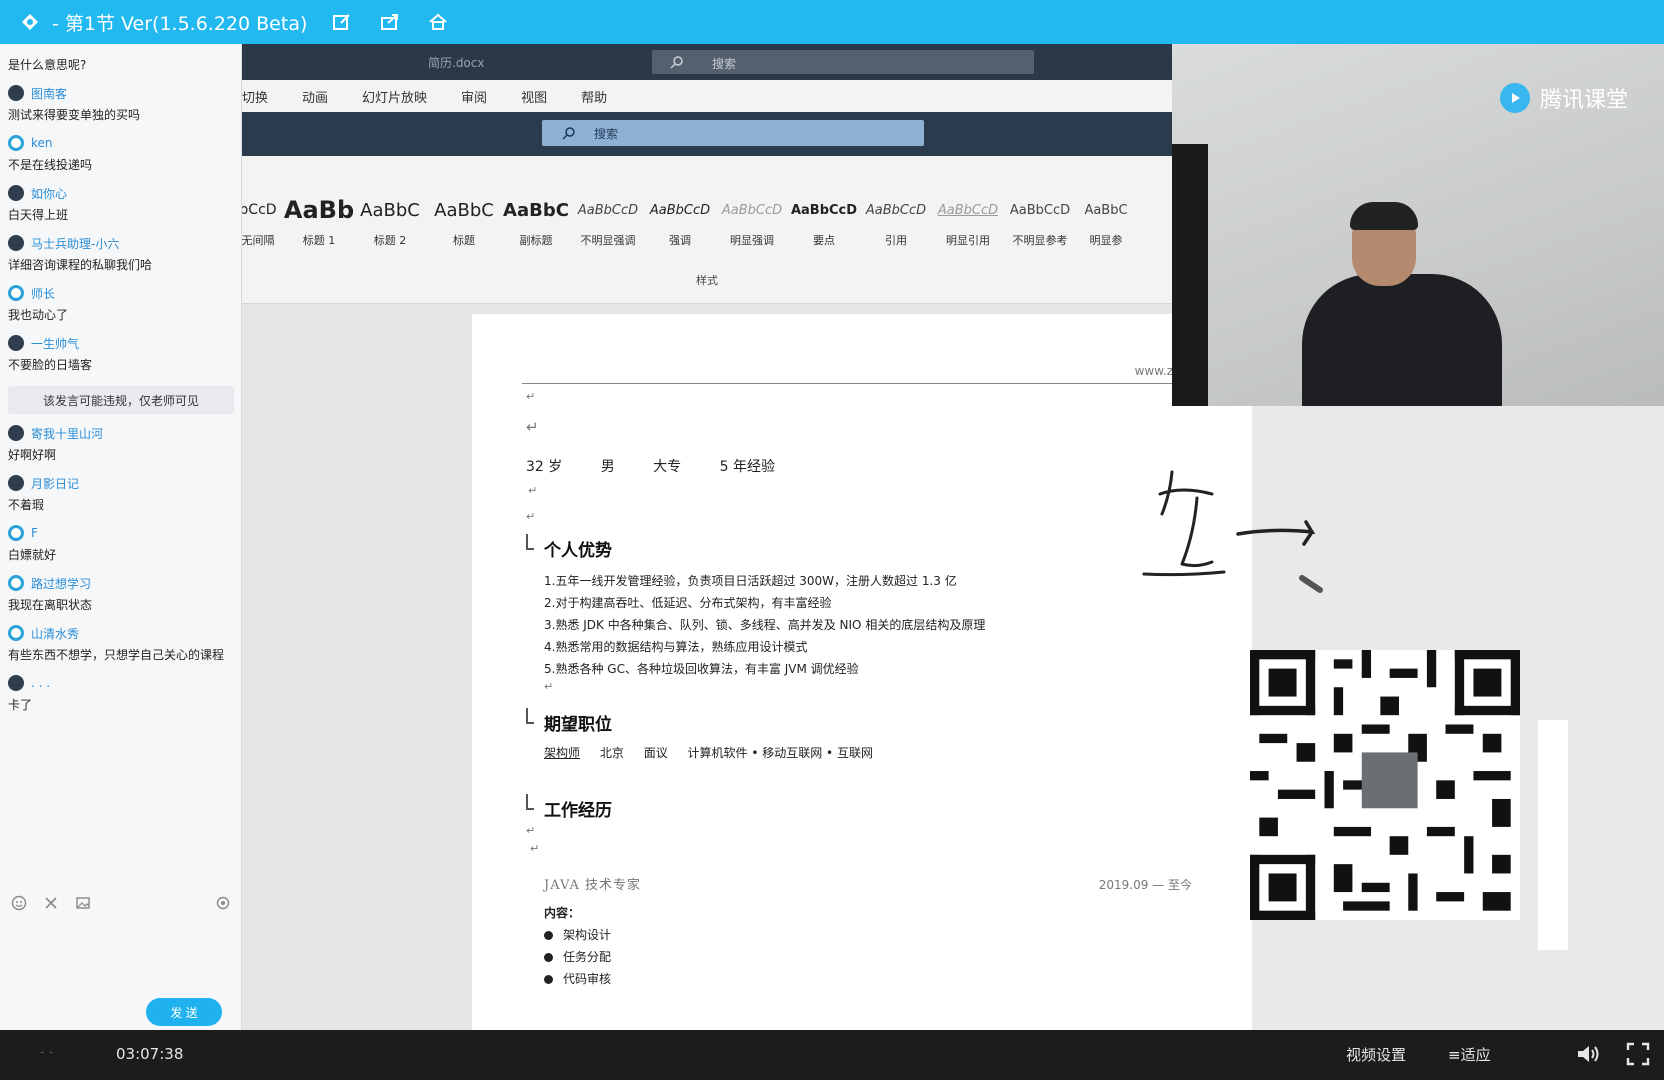 This screenshot has height=1080, width=1664. Describe the element at coordinates (120, 593) in the screenshot. I see `chat-message: 路过想学习 我现在离职状态` at that location.